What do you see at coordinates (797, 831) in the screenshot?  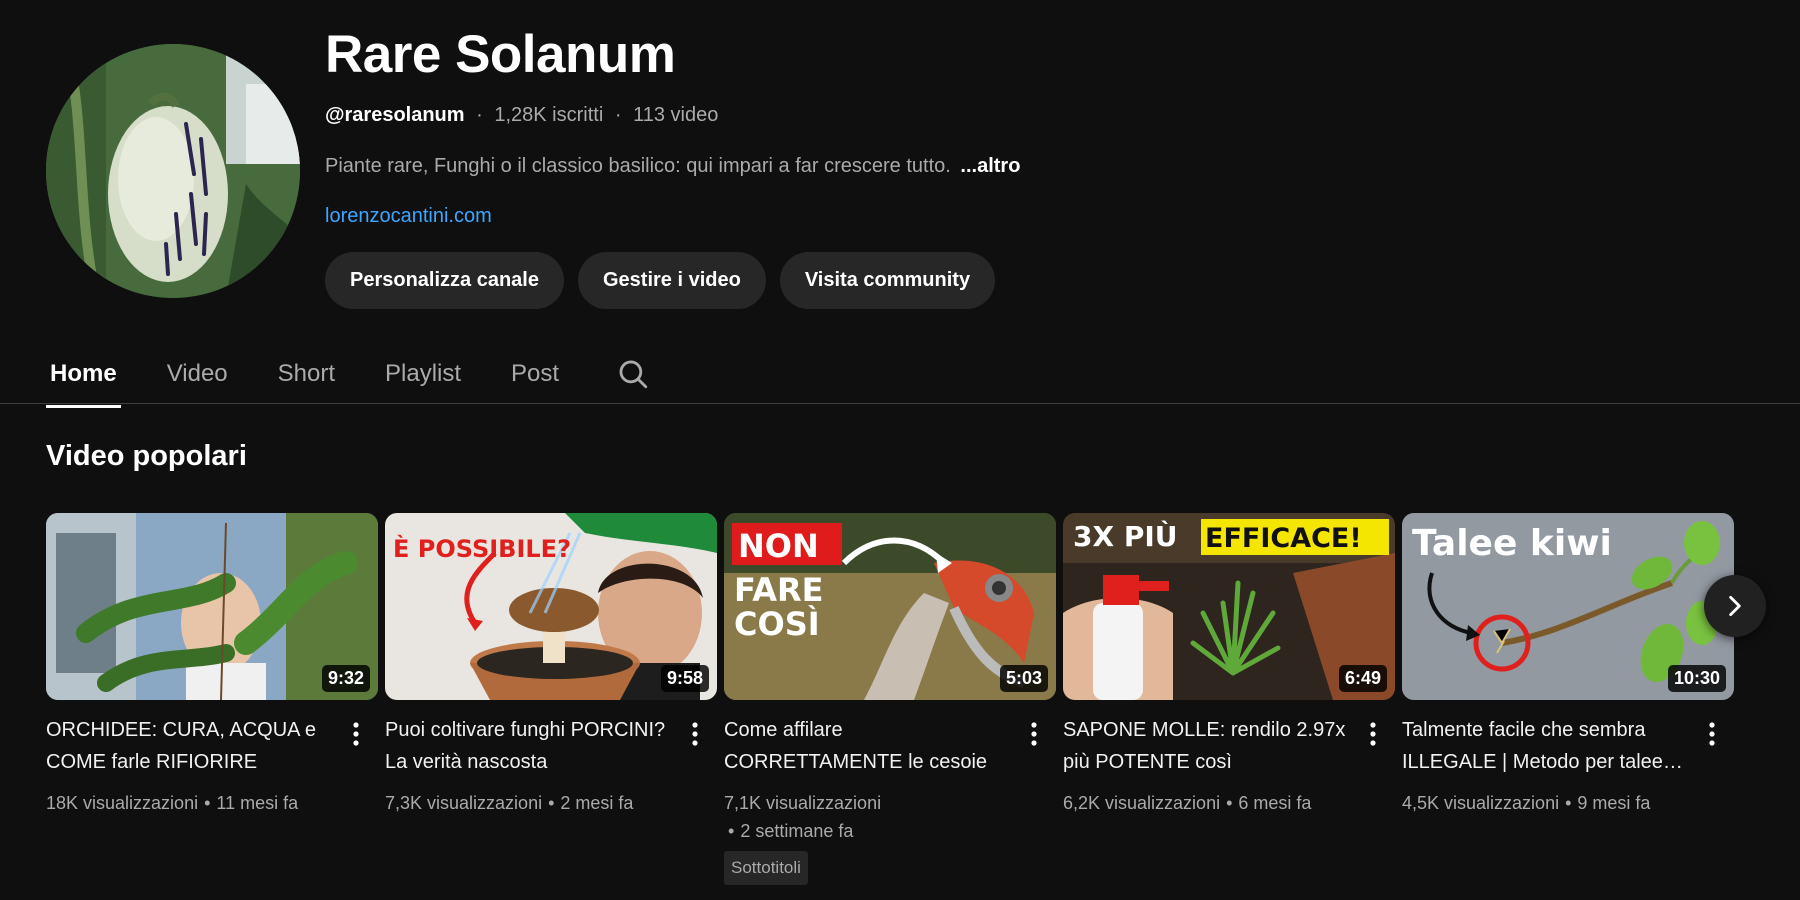 I see `upload-age: 2 settimane fa` at bounding box center [797, 831].